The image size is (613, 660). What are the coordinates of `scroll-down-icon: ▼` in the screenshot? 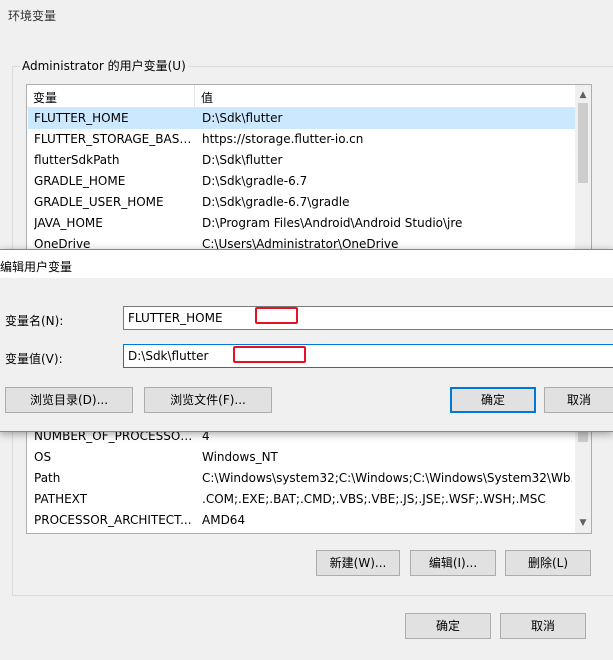 It's located at (583, 523).